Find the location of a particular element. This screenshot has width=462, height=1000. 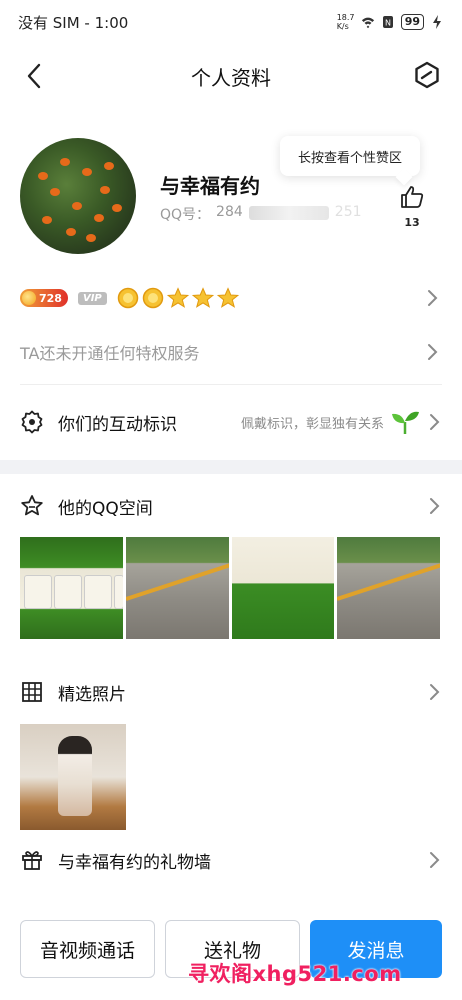

featured-photos-row: 精选照片 is located at coordinates (231, 692).